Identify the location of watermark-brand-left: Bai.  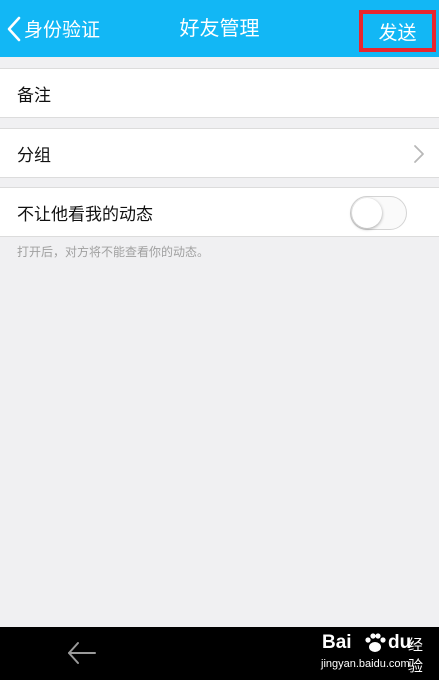
(337, 642).